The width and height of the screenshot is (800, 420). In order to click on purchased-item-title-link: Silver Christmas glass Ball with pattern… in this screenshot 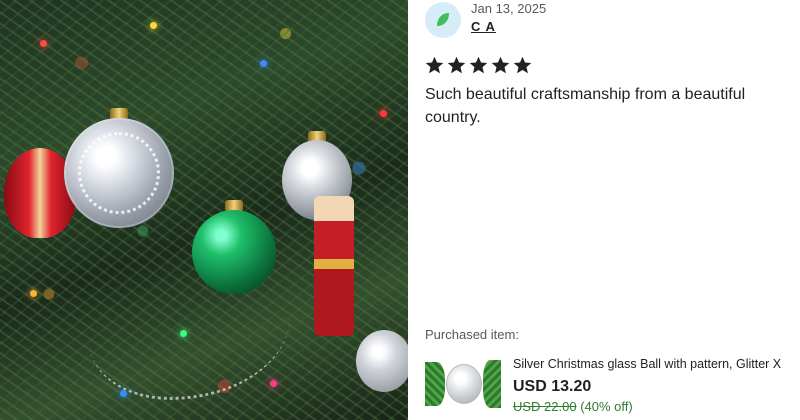, I will do `click(656, 364)`.